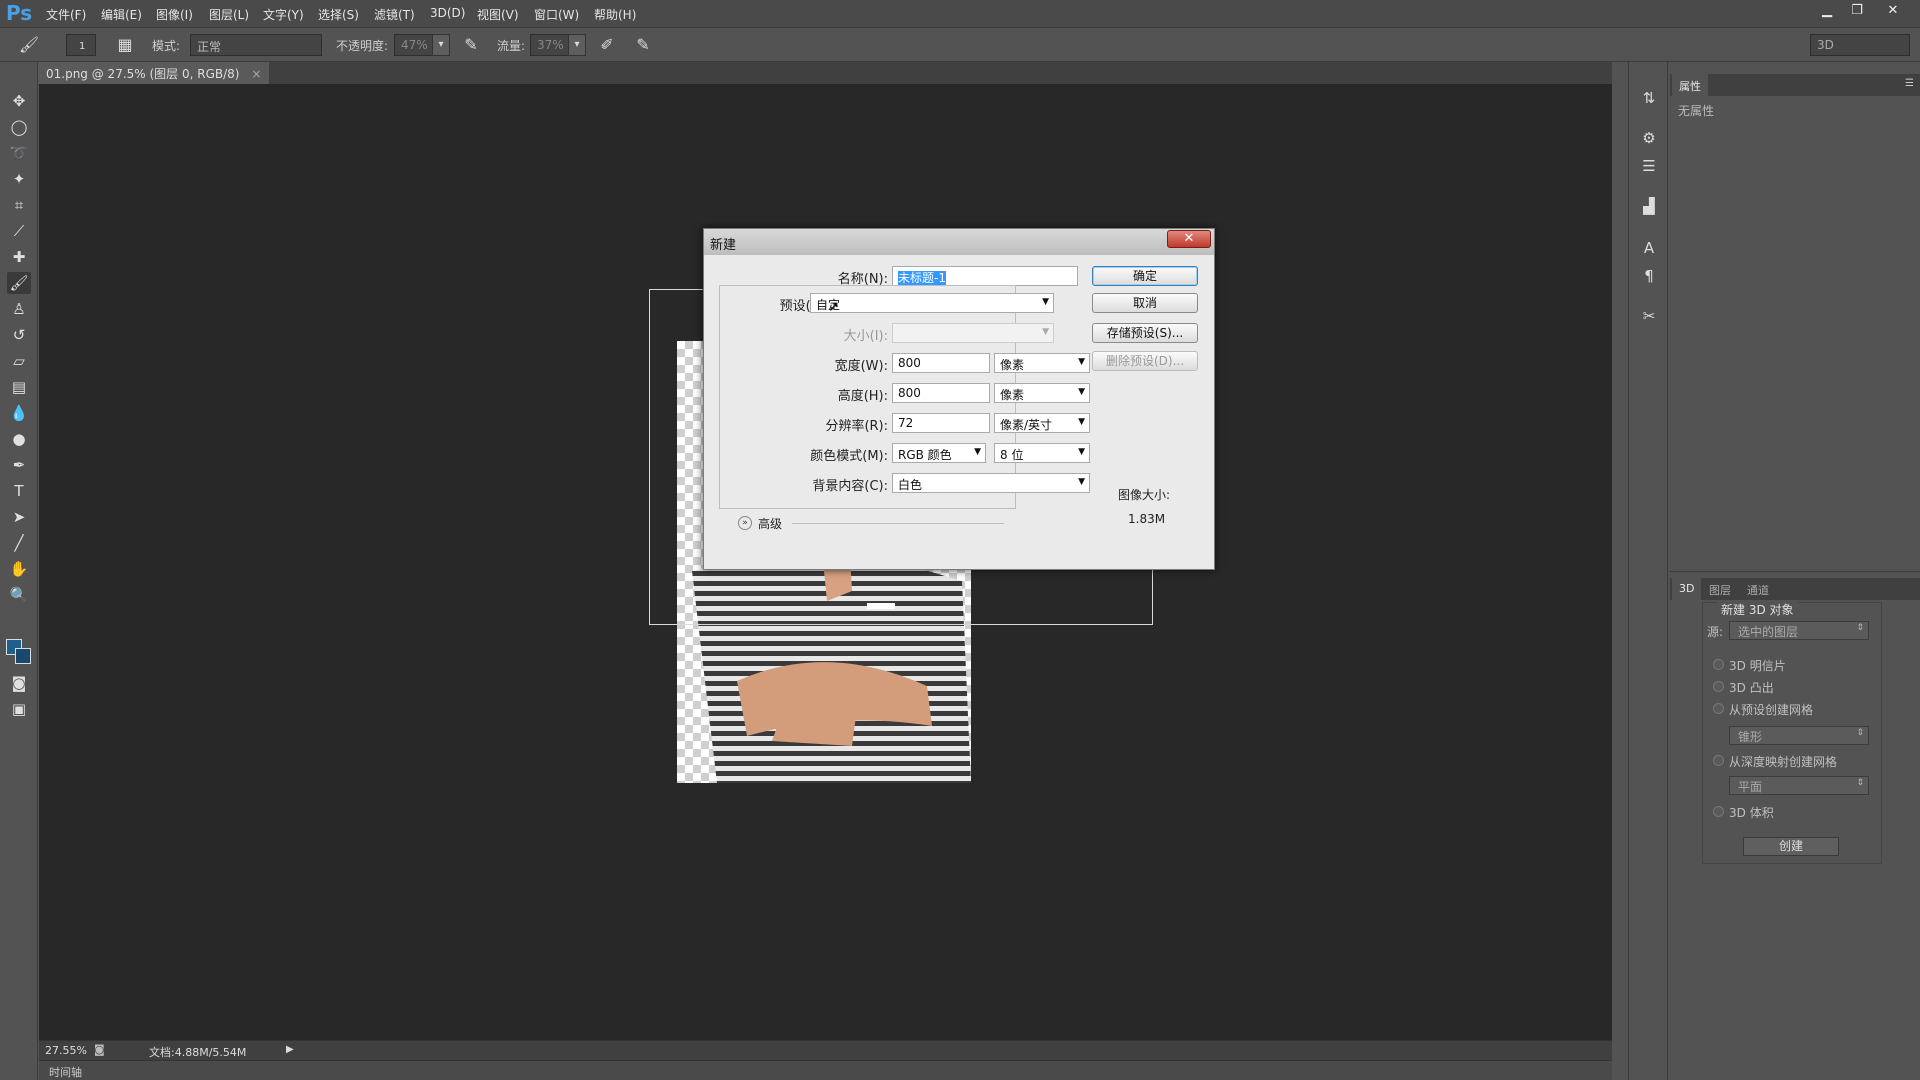 The width and height of the screenshot is (1920, 1080). Describe the element at coordinates (1758, 589) in the screenshot. I see `tab-channels: 通道` at that location.